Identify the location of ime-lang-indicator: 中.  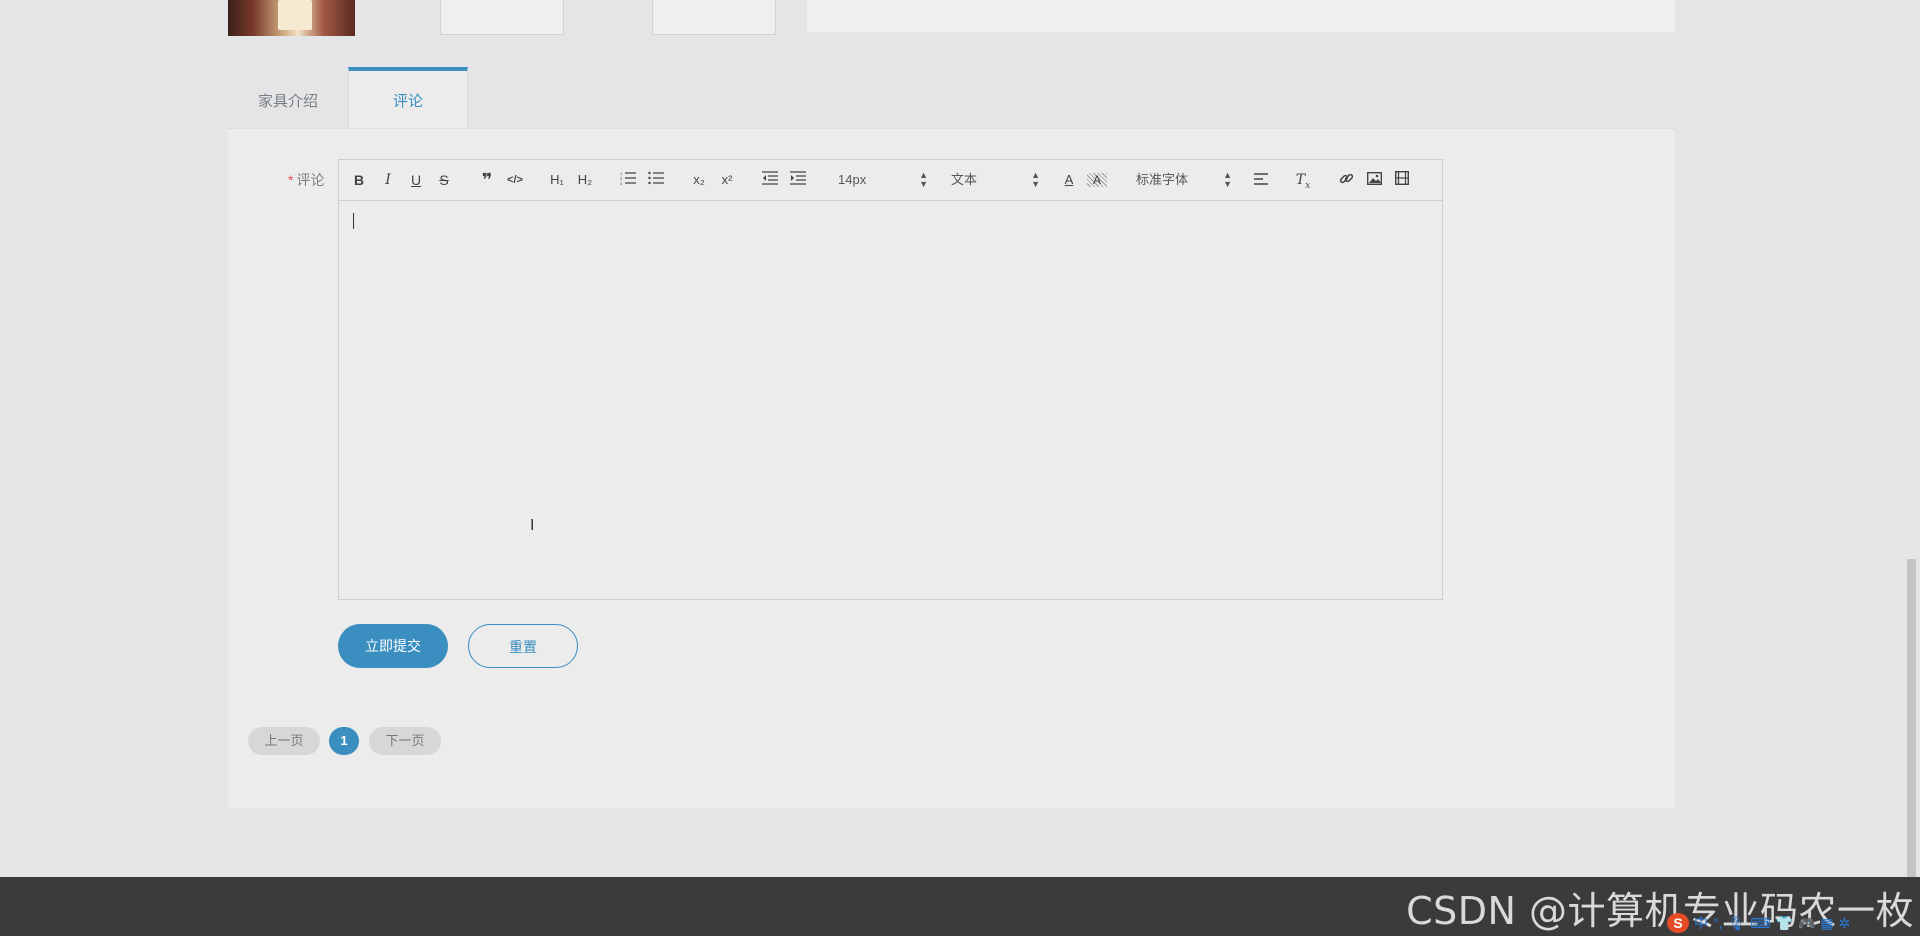
(1701, 923).